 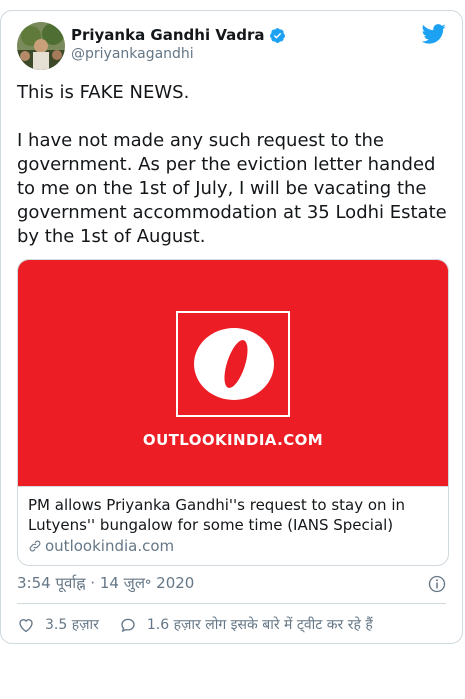 I want to click on link-domain-text: outlookindia.com, so click(x=110, y=546).